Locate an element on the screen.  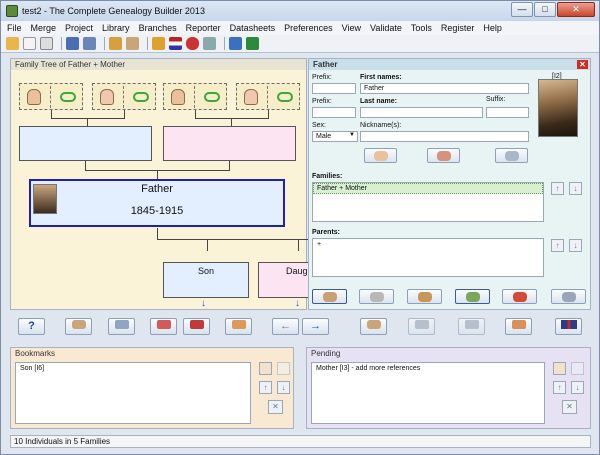
add-spouse-button is located at coordinates (511, 155).